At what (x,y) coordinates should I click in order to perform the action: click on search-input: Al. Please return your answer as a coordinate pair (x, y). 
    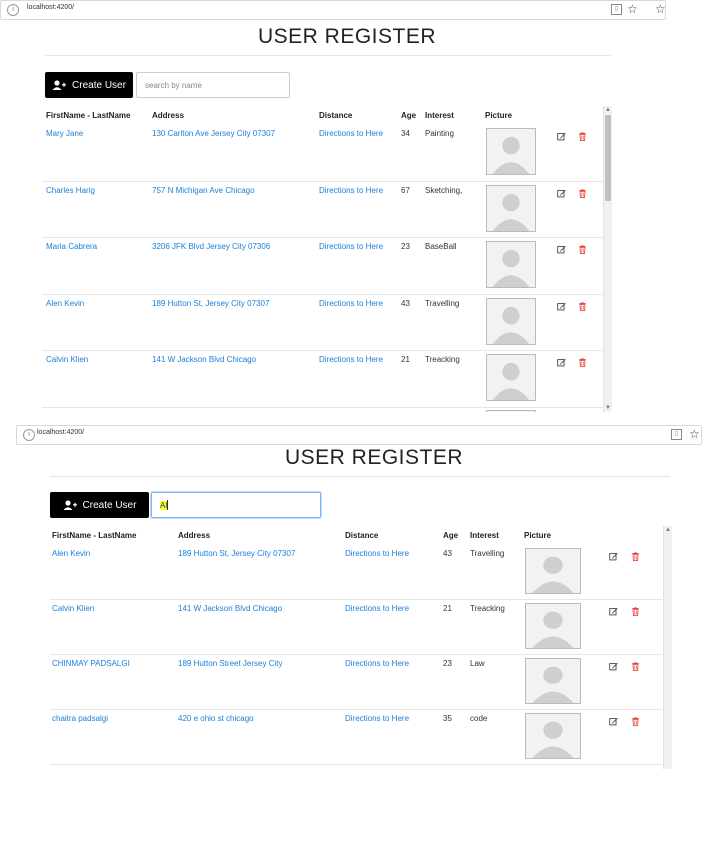
    Looking at the image, I should click on (236, 505).